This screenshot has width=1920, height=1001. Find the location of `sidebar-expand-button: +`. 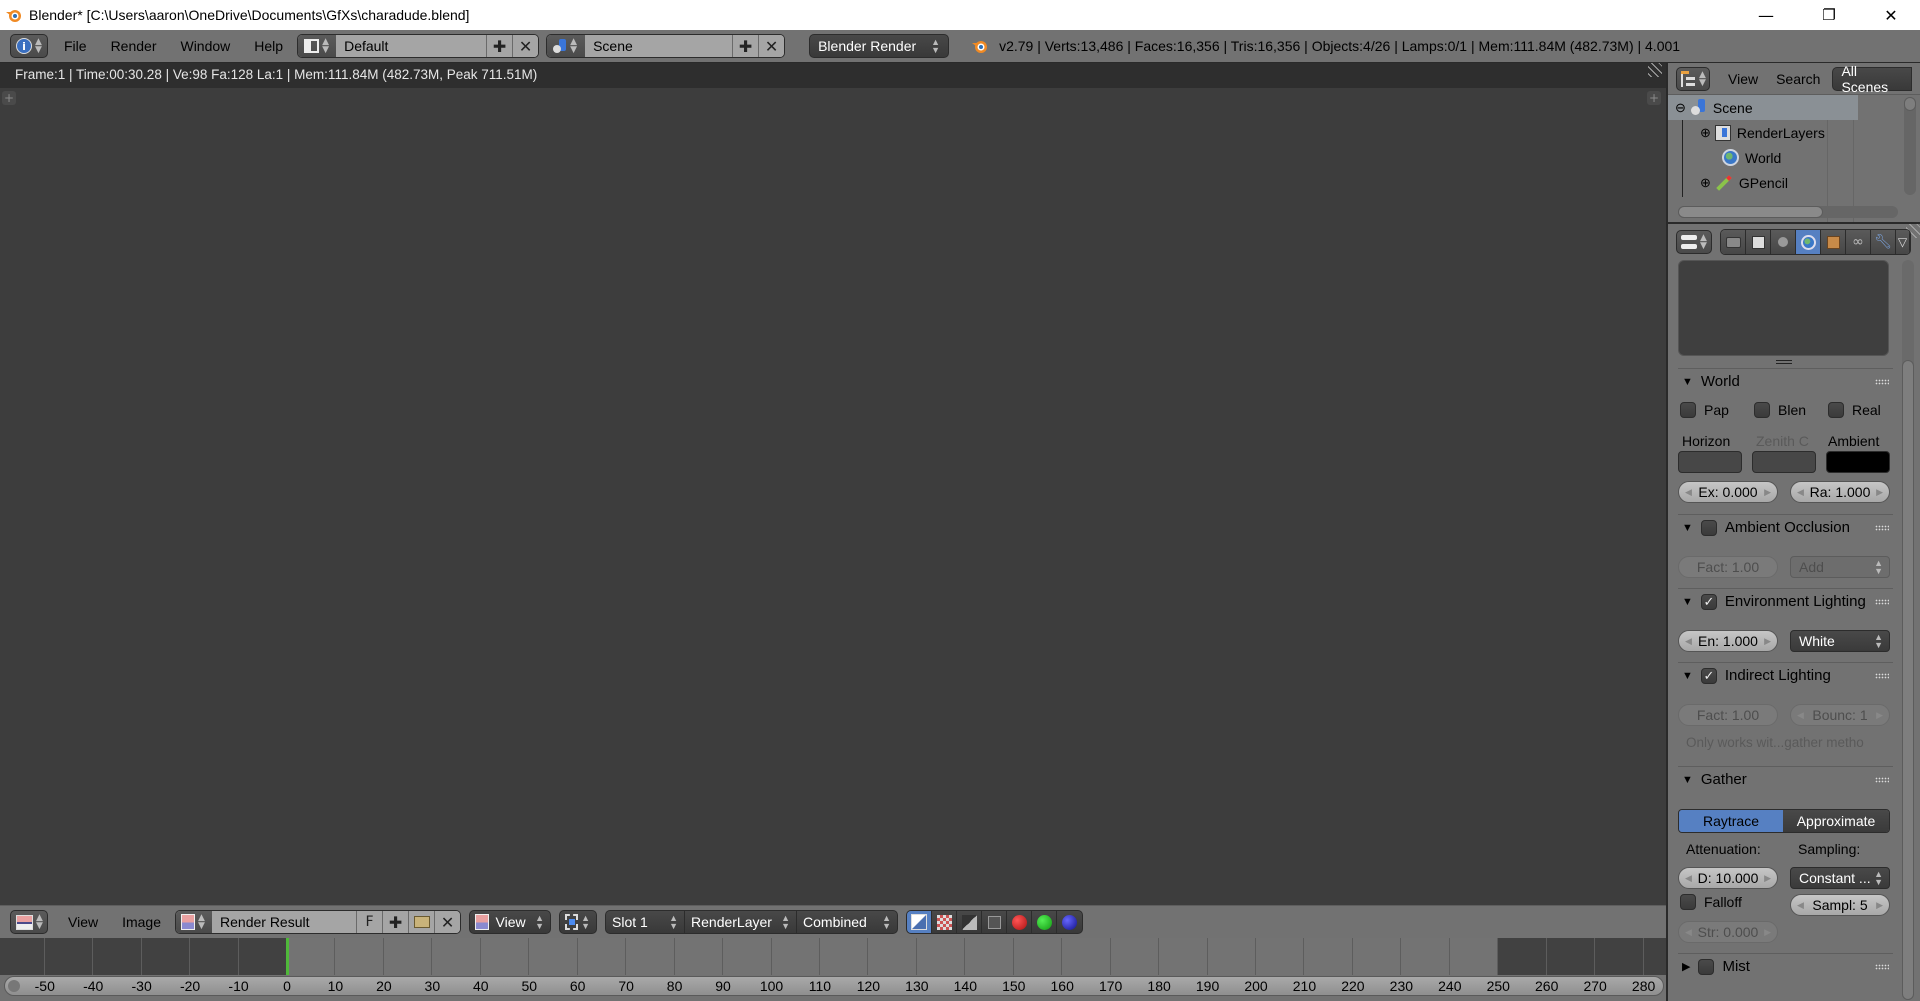

sidebar-expand-button: + is located at coordinates (1654, 98).